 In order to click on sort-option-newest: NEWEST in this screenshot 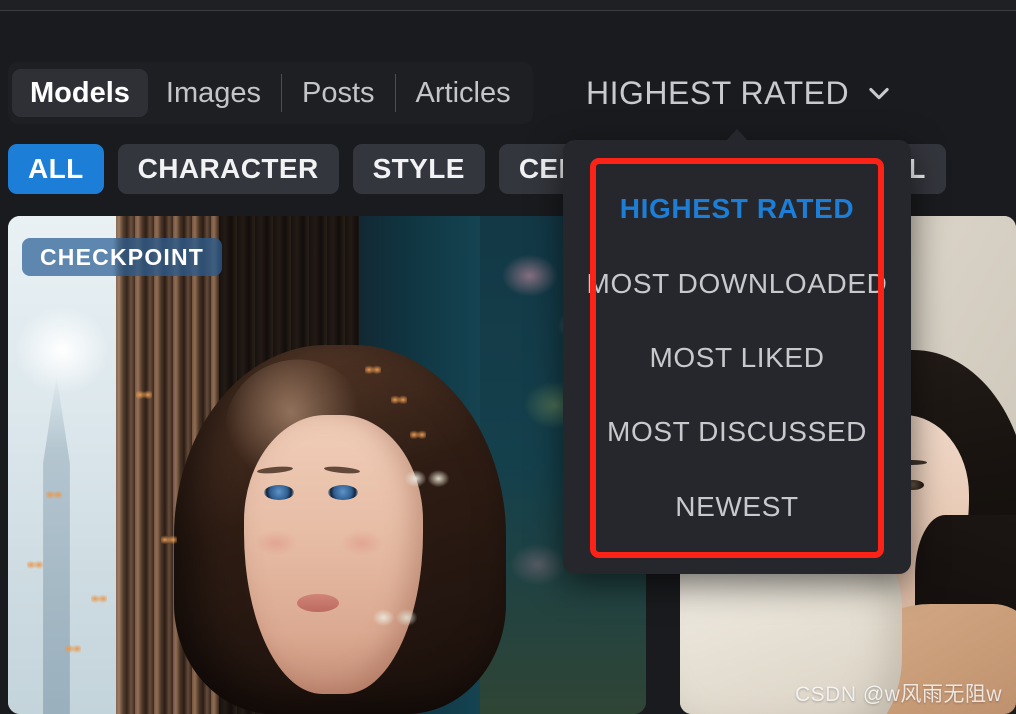, I will do `click(737, 507)`.